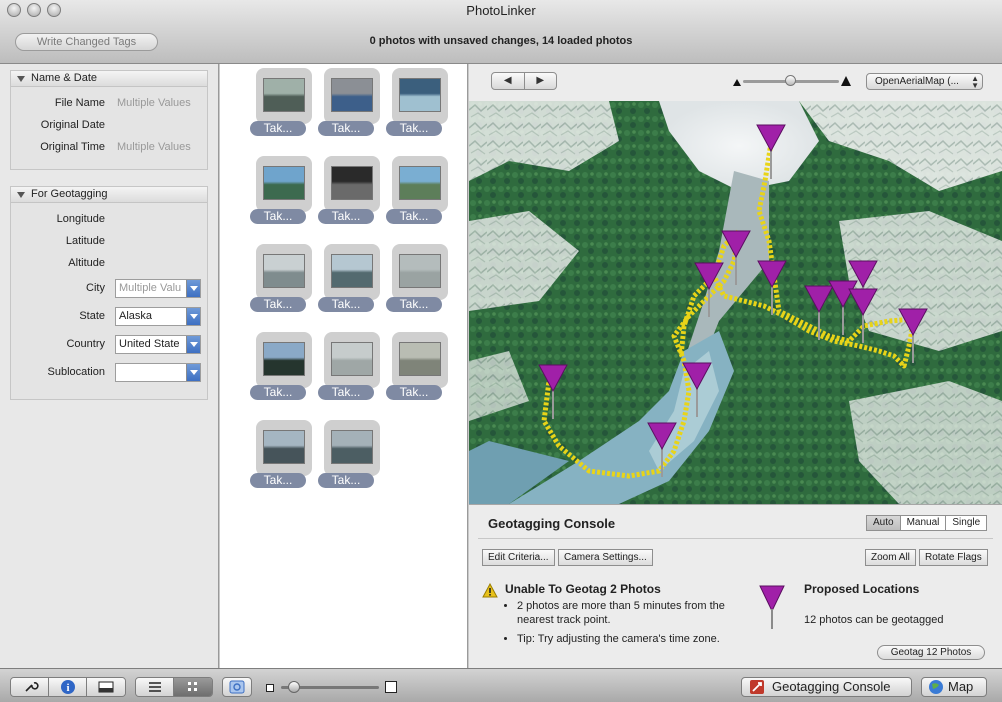 This screenshot has width=1002, height=702. I want to click on mode-single: Single, so click(966, 523).